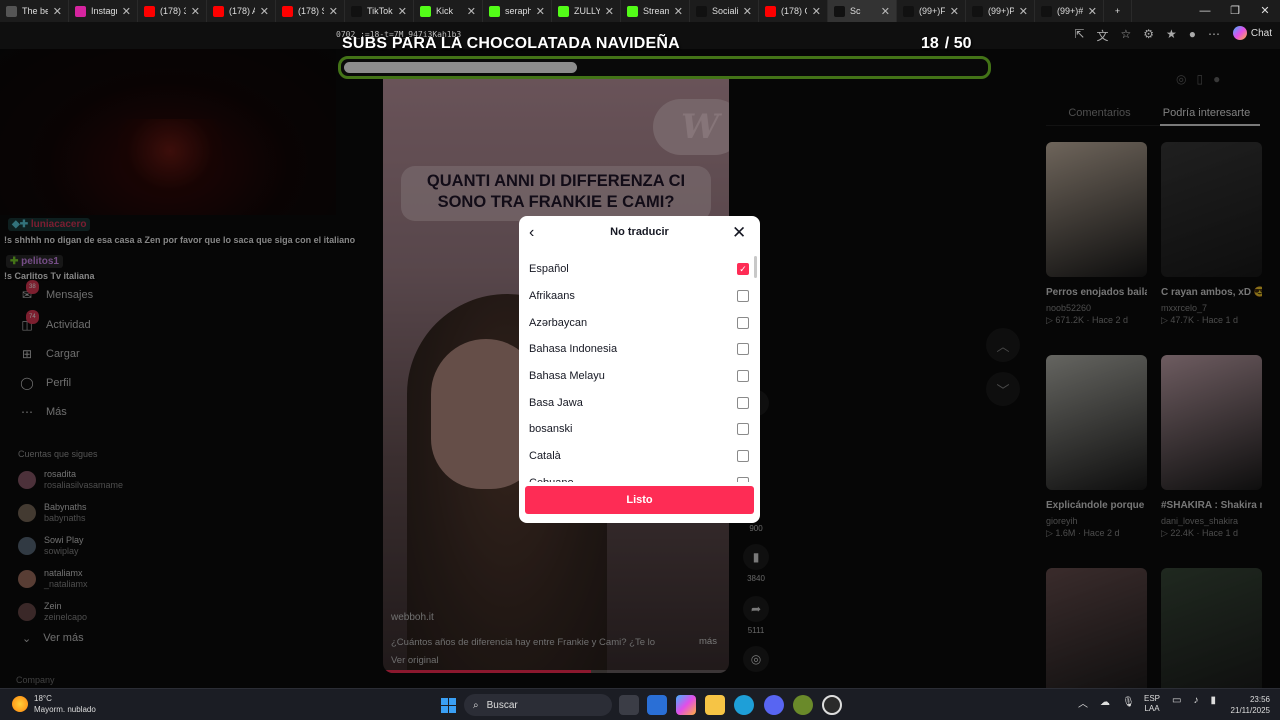 This screenshot has width=1280, height=720. What do you see at coordinates (1096, 521) in the screenshot?
I see `card-user: gioreyih` at bounding box center [1096, 521].